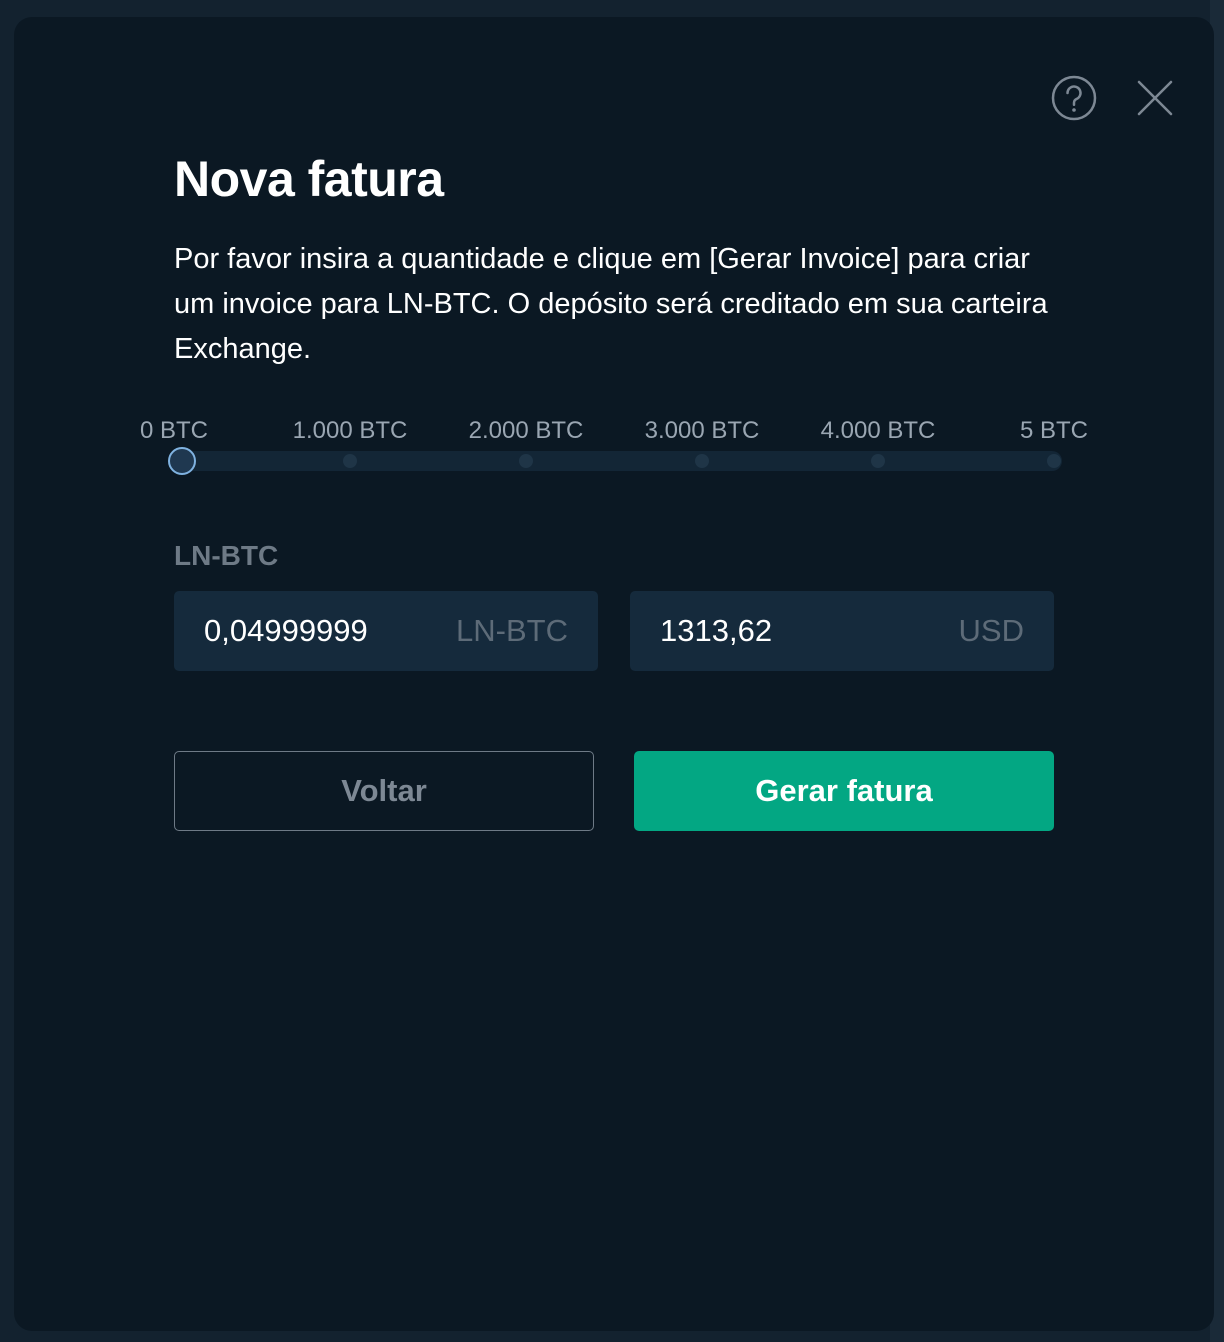 The width and height of the screenshot is (1224, 1342). I want to click on usd-amount-unit: USD, so click(991, 630).